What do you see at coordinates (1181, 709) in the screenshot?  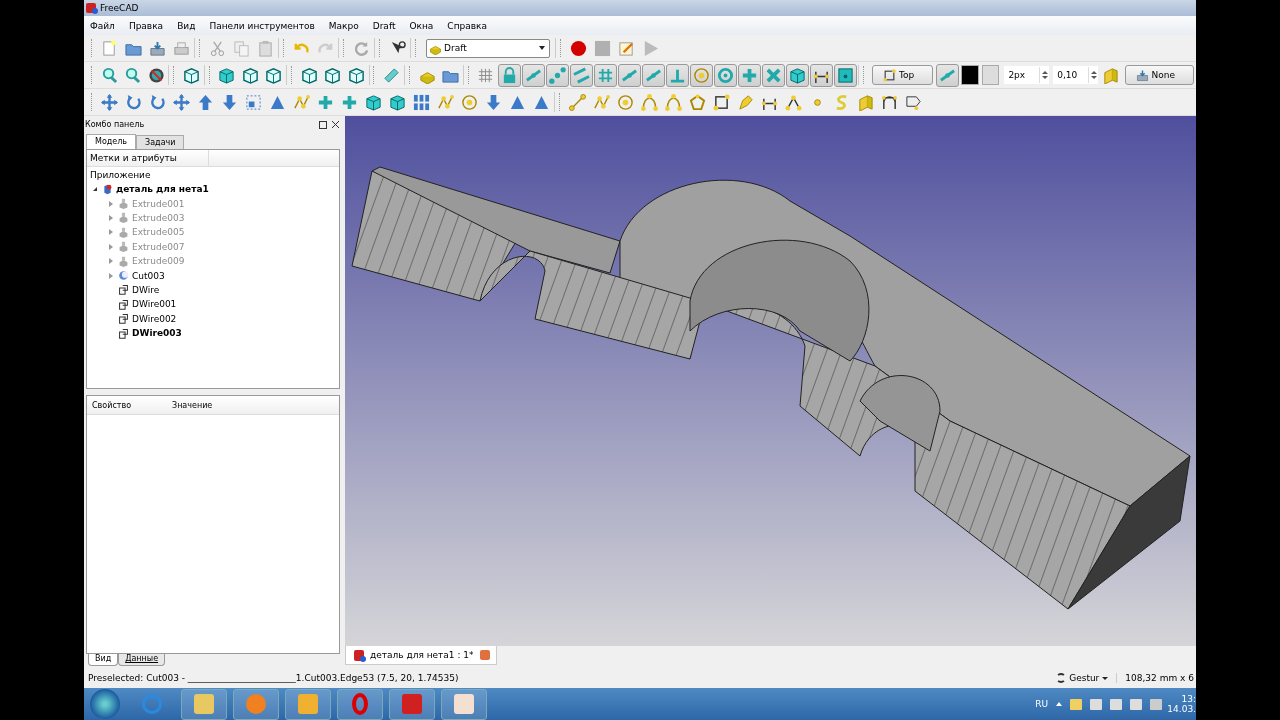 I see `clock-date: 14.03.` at bounding box center [1181, 709].